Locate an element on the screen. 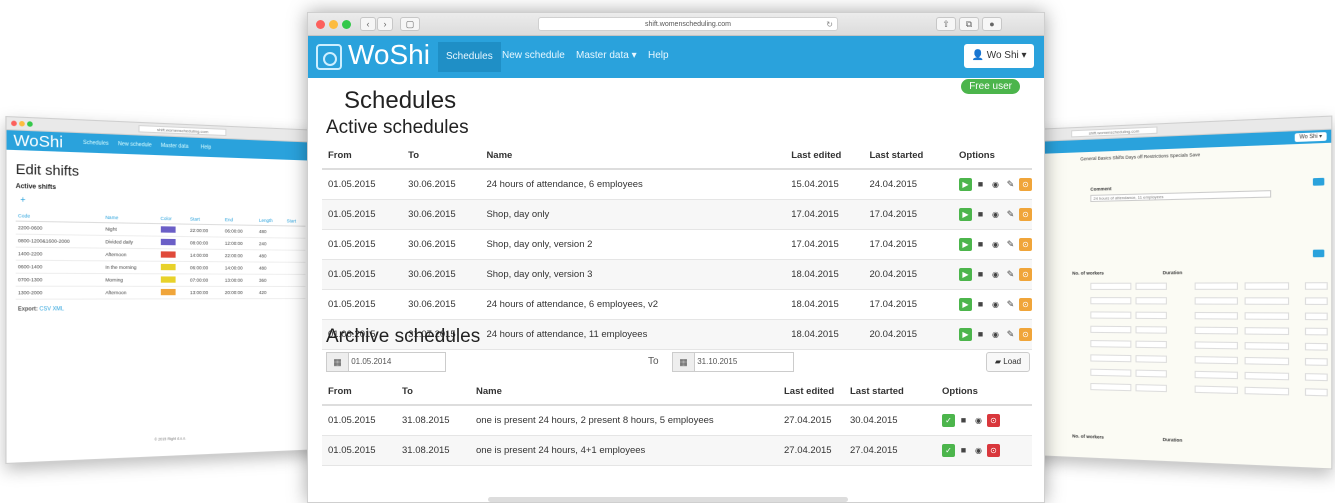 This screenshot has height=503, width=1335. col-color: Color is located at coordinates (173, 219).